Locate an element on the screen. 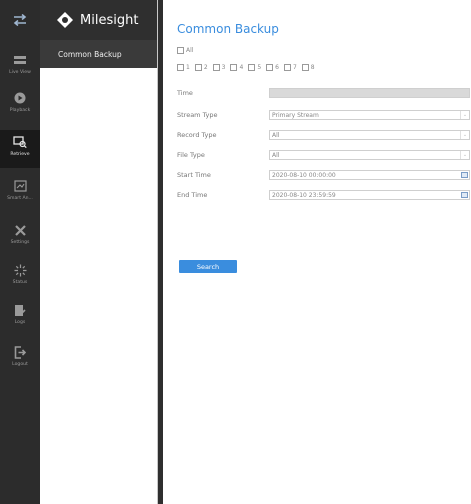  retrieve-icon is located at coordinates (20, 142).